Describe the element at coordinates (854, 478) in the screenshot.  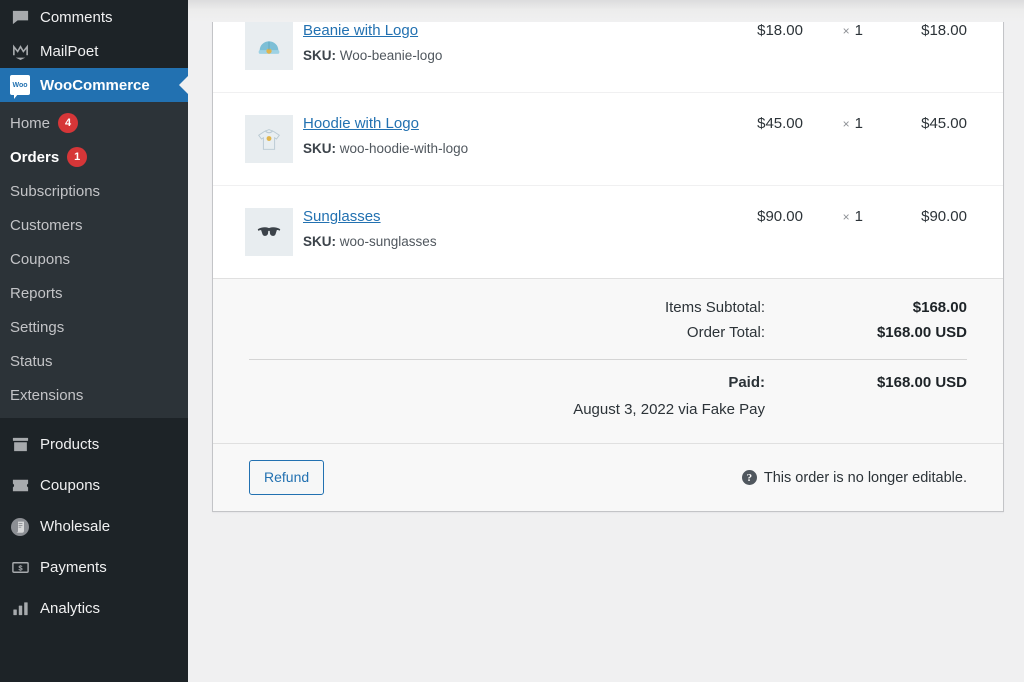
I see `editable-notice: ? This order is no longer editable.` at that location.